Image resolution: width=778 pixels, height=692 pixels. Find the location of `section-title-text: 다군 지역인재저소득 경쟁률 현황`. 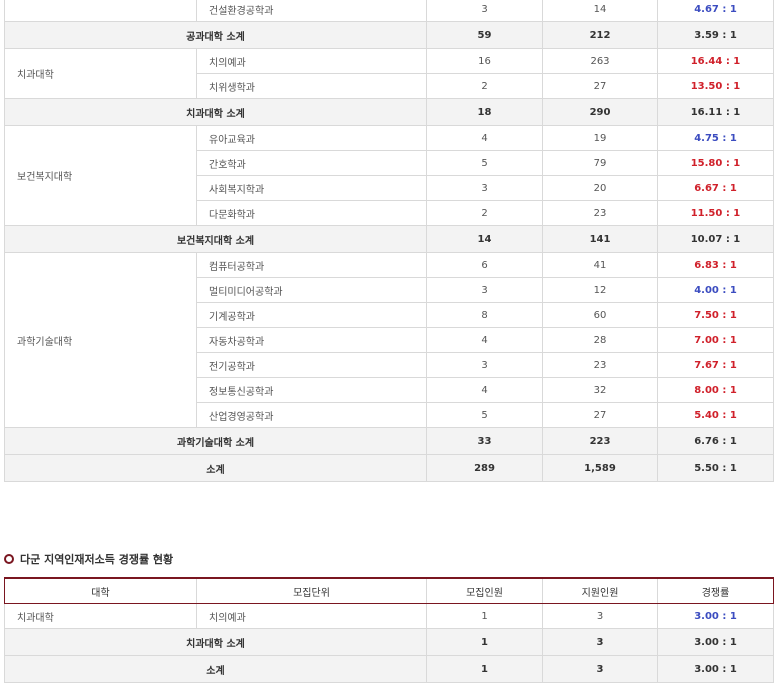

section-title-text: 다군 지역인재저소득 경쟁률 현황 is located at coordinates (97, 559).